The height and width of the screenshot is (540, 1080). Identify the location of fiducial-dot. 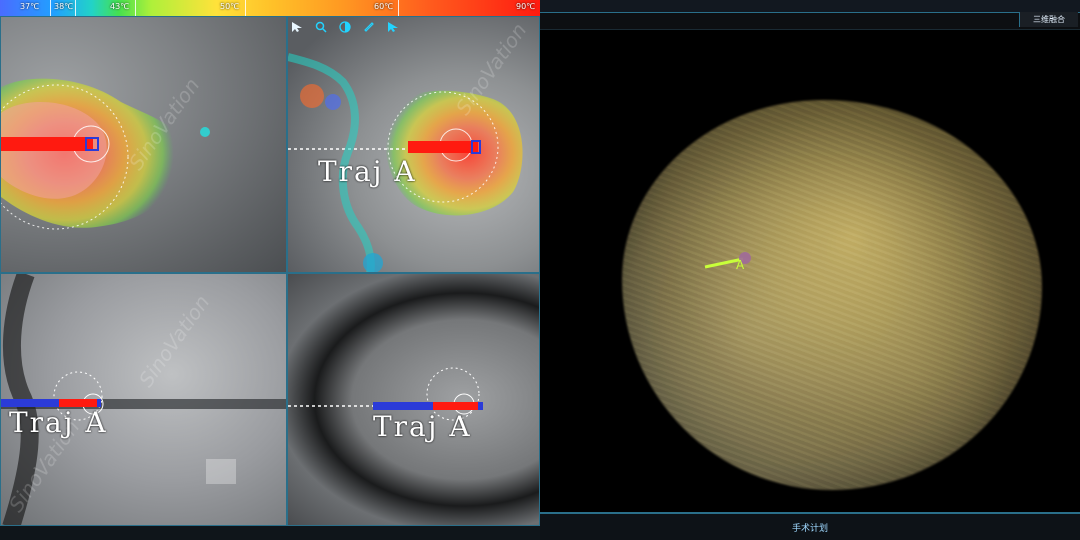
(205, 132).